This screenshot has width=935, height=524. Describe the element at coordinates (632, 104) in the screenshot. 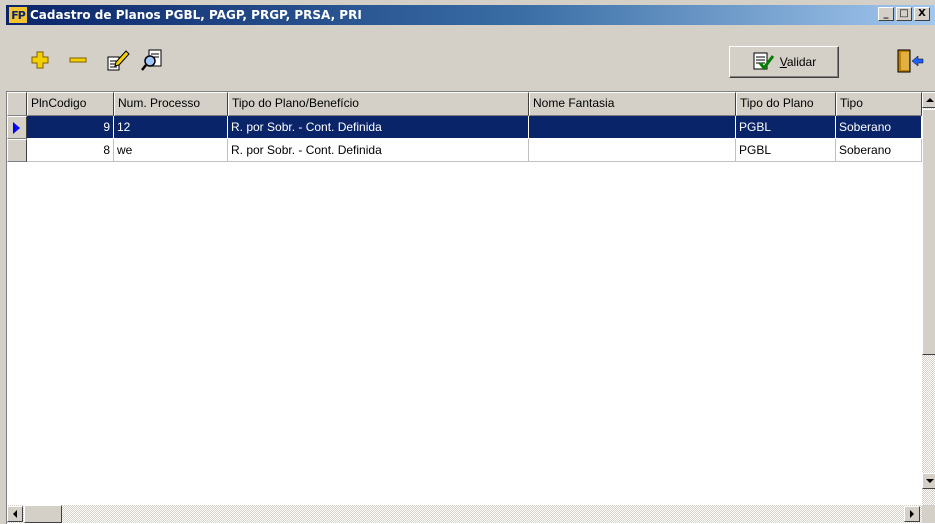

I see `column-header-nome-fantasia: Nome Fantasia` at that location.